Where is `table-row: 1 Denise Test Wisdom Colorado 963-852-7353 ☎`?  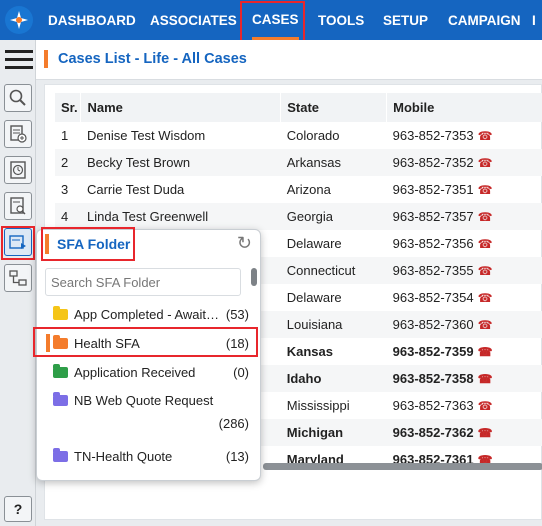
table-row: 1 Denise Test Wisdom Colorado 963-852-7353 ☎ is located at coordinates (298, 135).